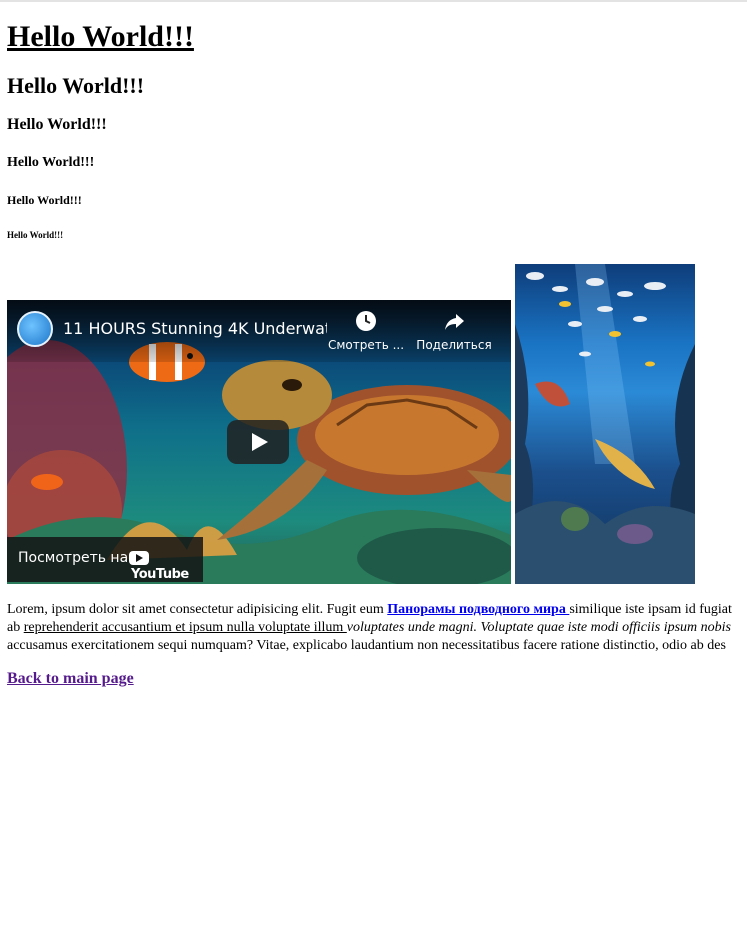 Image resolution: width=747 pixels, height=937 pixels. Describe the element at coordinates (373, 1) in the screenshot. I see `top-border` at that location.